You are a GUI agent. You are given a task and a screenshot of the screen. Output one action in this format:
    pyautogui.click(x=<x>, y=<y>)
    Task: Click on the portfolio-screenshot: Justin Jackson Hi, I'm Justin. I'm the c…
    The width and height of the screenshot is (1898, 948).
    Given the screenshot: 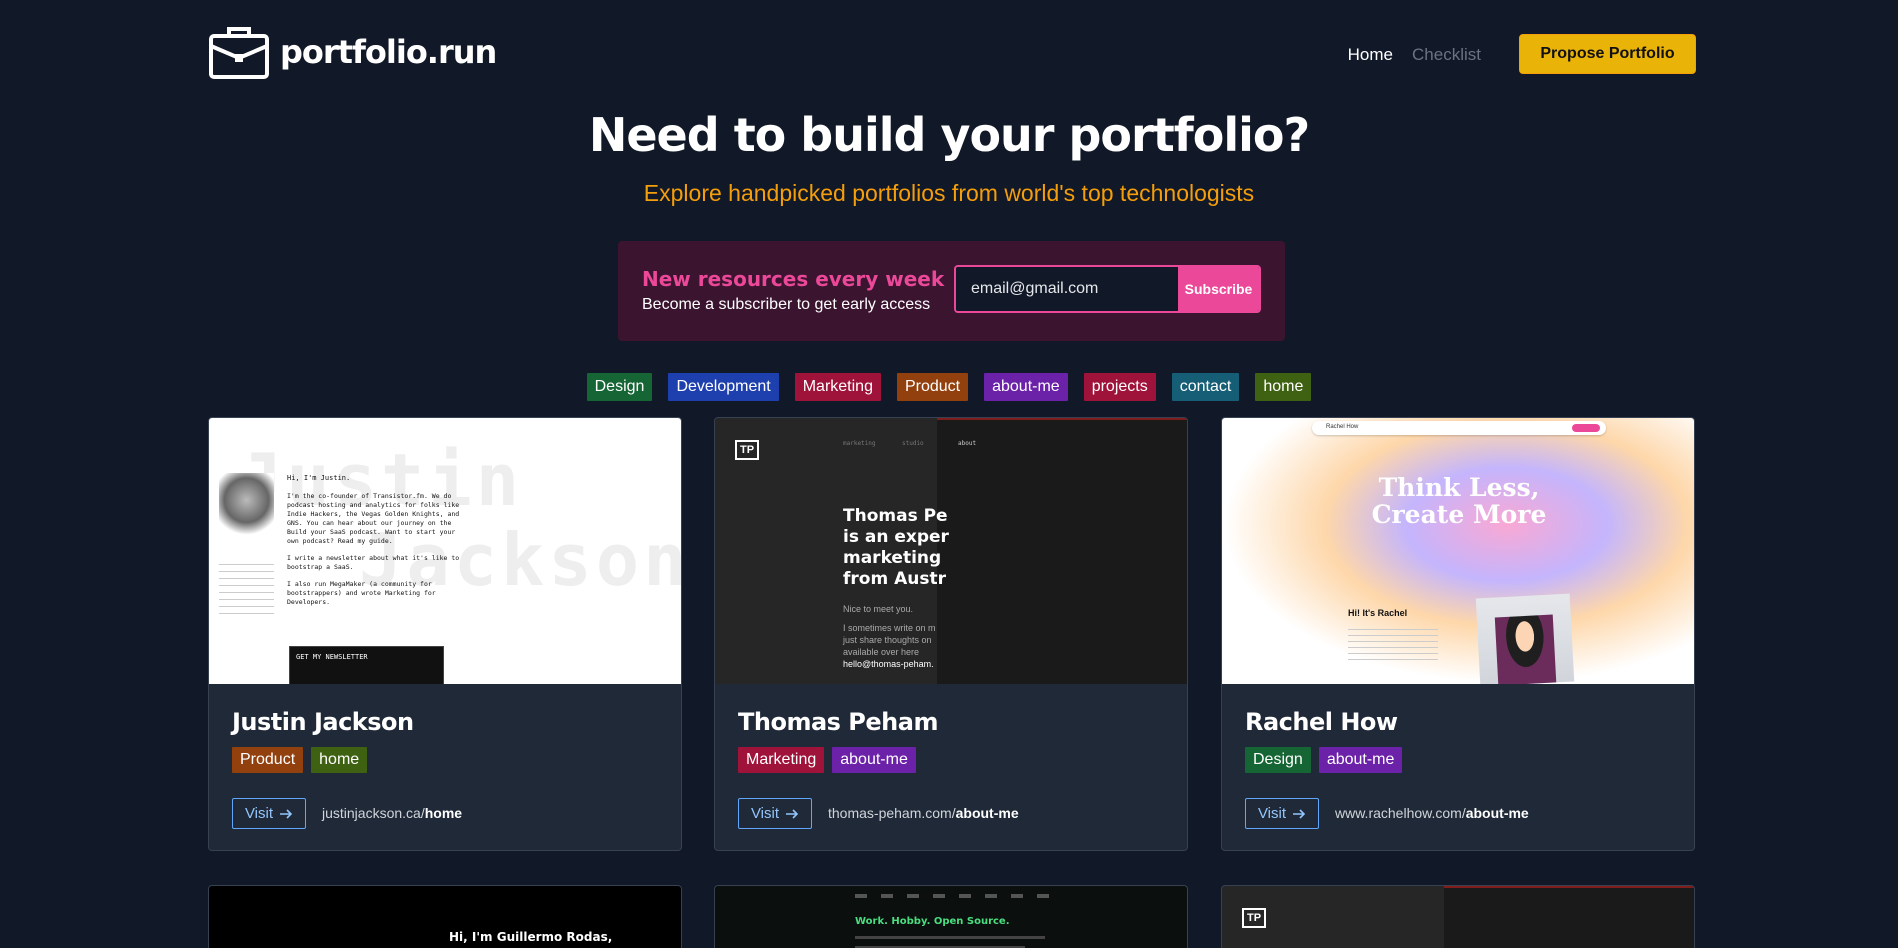 What is the action you would take?
    pyautogui.click(x=445, y=551)
    